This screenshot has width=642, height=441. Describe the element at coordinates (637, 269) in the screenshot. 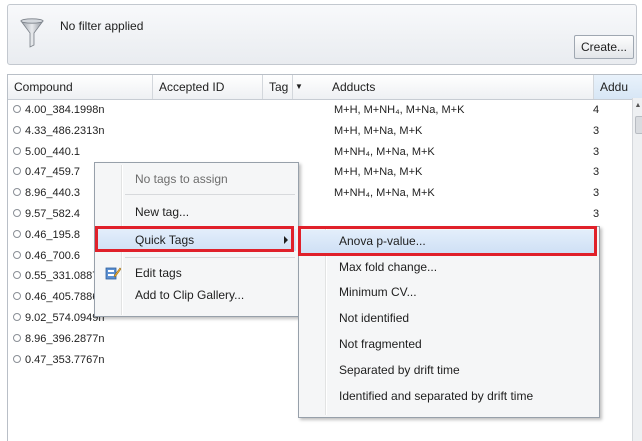

I see `vertical-scrollbar: ▲` at that location.